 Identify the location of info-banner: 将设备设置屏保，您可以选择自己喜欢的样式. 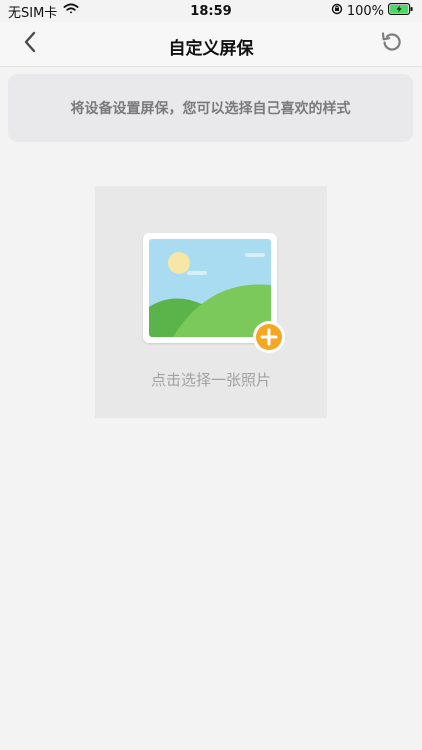
(210, 108).